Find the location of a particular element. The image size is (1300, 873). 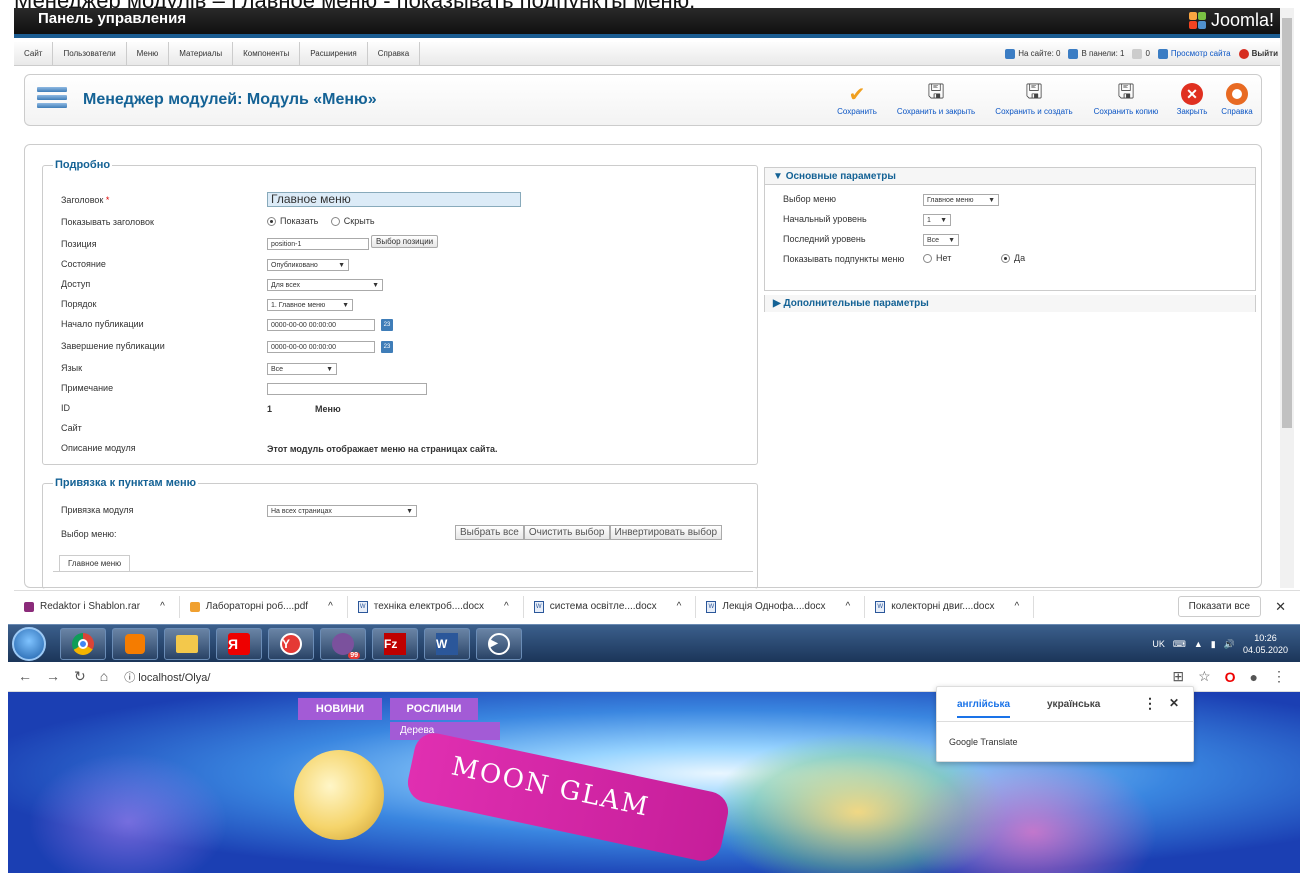

show-subitems-yes-radio is located at coordinates (1005, 259).